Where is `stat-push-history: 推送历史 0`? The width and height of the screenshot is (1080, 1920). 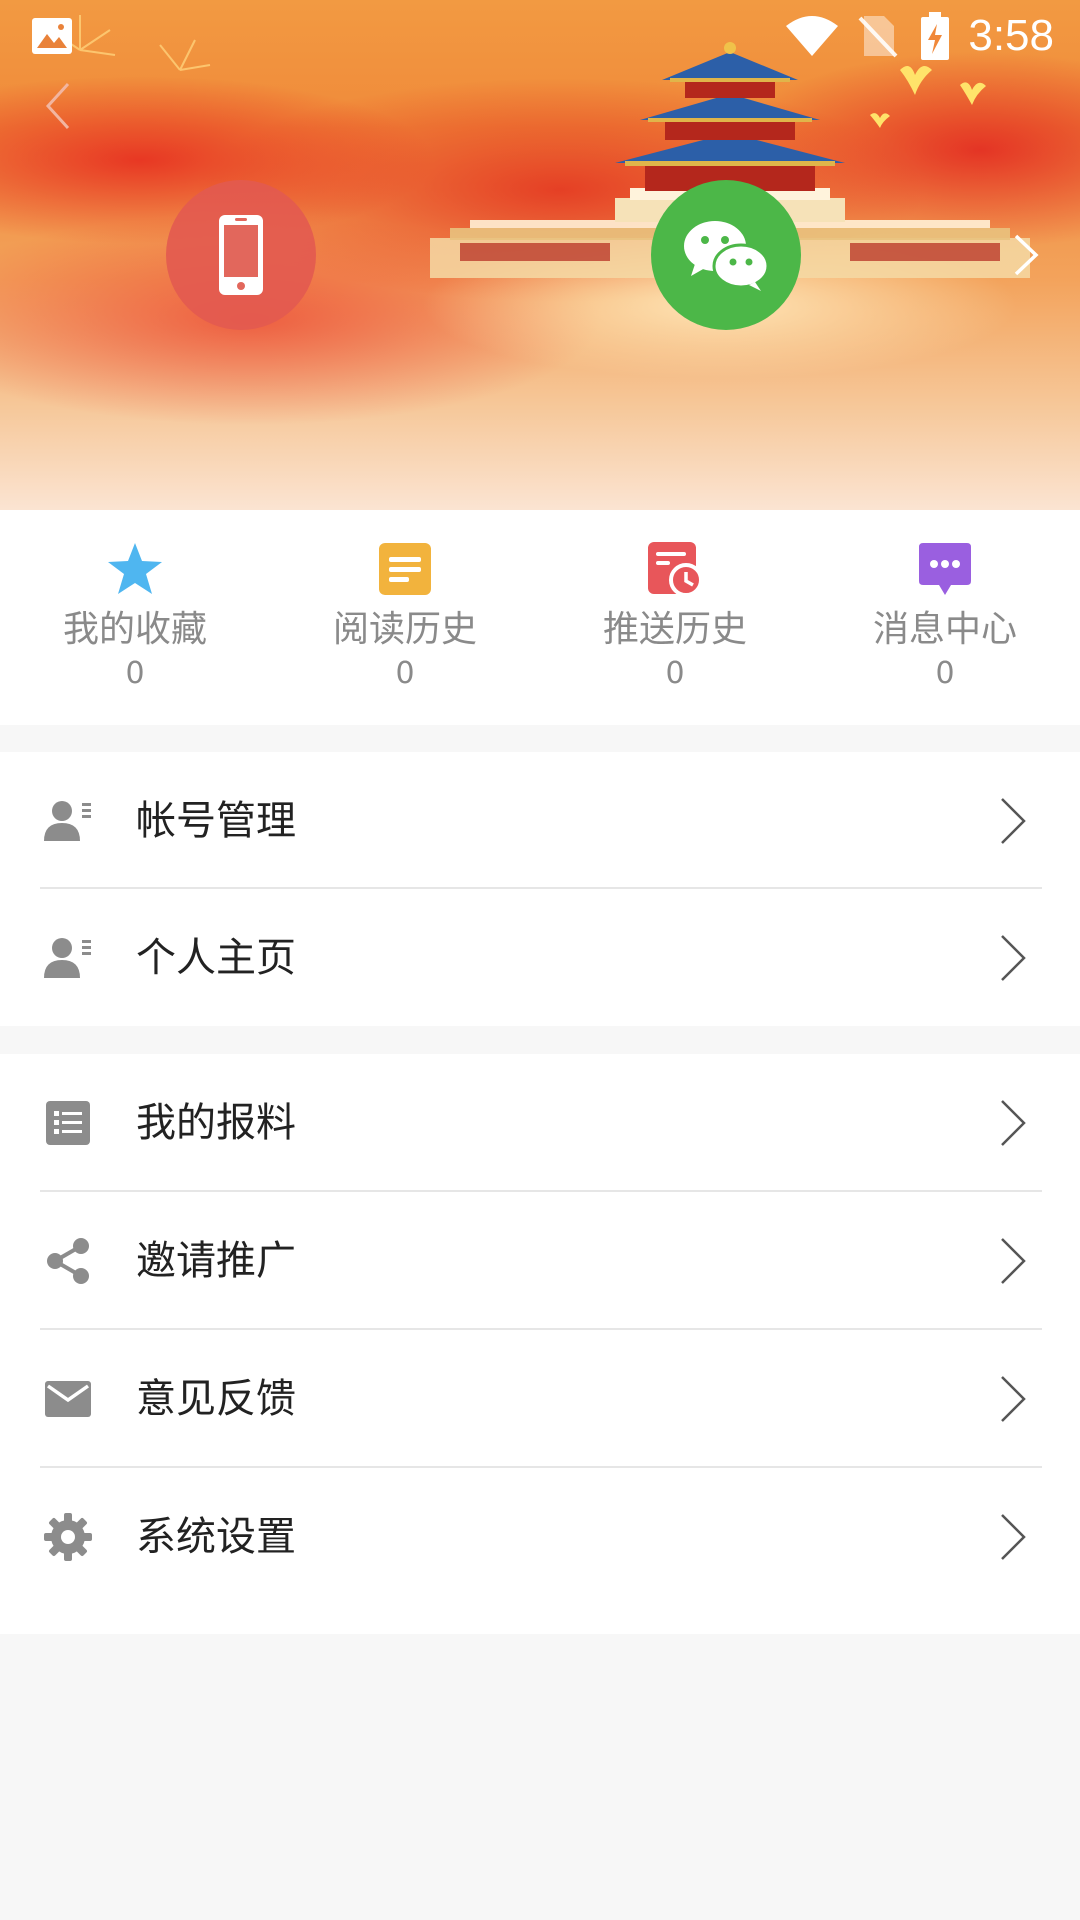 stat-push-history: 推送历史 0 is located at coordinates (675, 617).